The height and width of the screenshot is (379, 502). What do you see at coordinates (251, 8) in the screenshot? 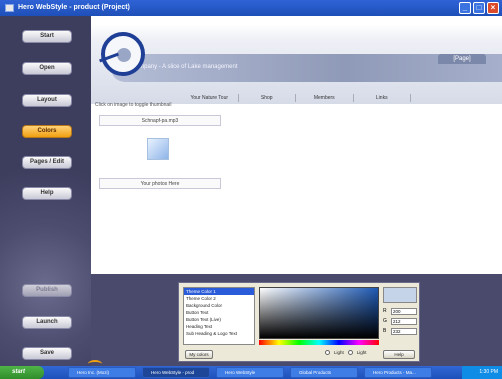
I see `title-bar: Hero WebStyle - product (Project) _ □ ×` at bounding box center [251, 8].